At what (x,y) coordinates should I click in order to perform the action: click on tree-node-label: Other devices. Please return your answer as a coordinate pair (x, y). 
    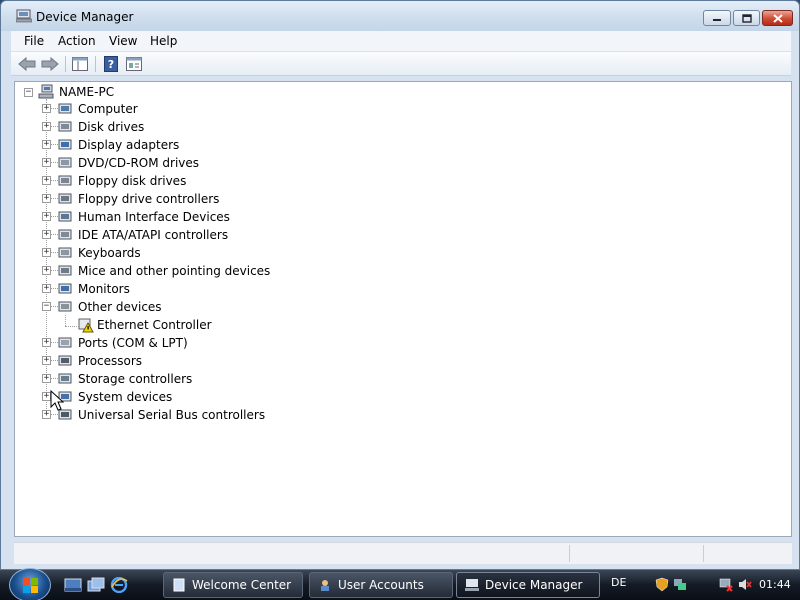
    Looking at the image, I should click on (120, 307).